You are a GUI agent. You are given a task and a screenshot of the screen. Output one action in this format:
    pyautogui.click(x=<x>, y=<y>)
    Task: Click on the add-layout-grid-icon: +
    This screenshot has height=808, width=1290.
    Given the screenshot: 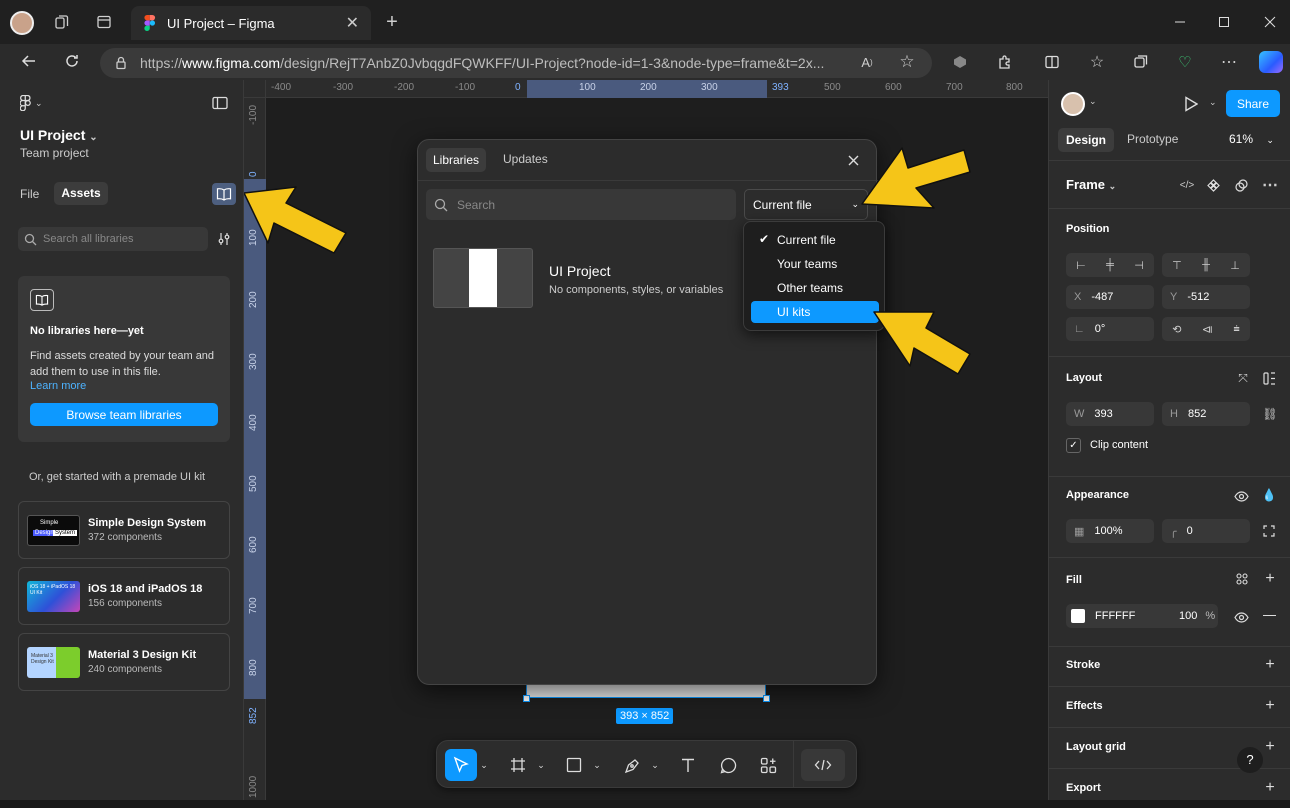 What is the action you would take?
    pyautogui.click(x=1270, y=747)
    